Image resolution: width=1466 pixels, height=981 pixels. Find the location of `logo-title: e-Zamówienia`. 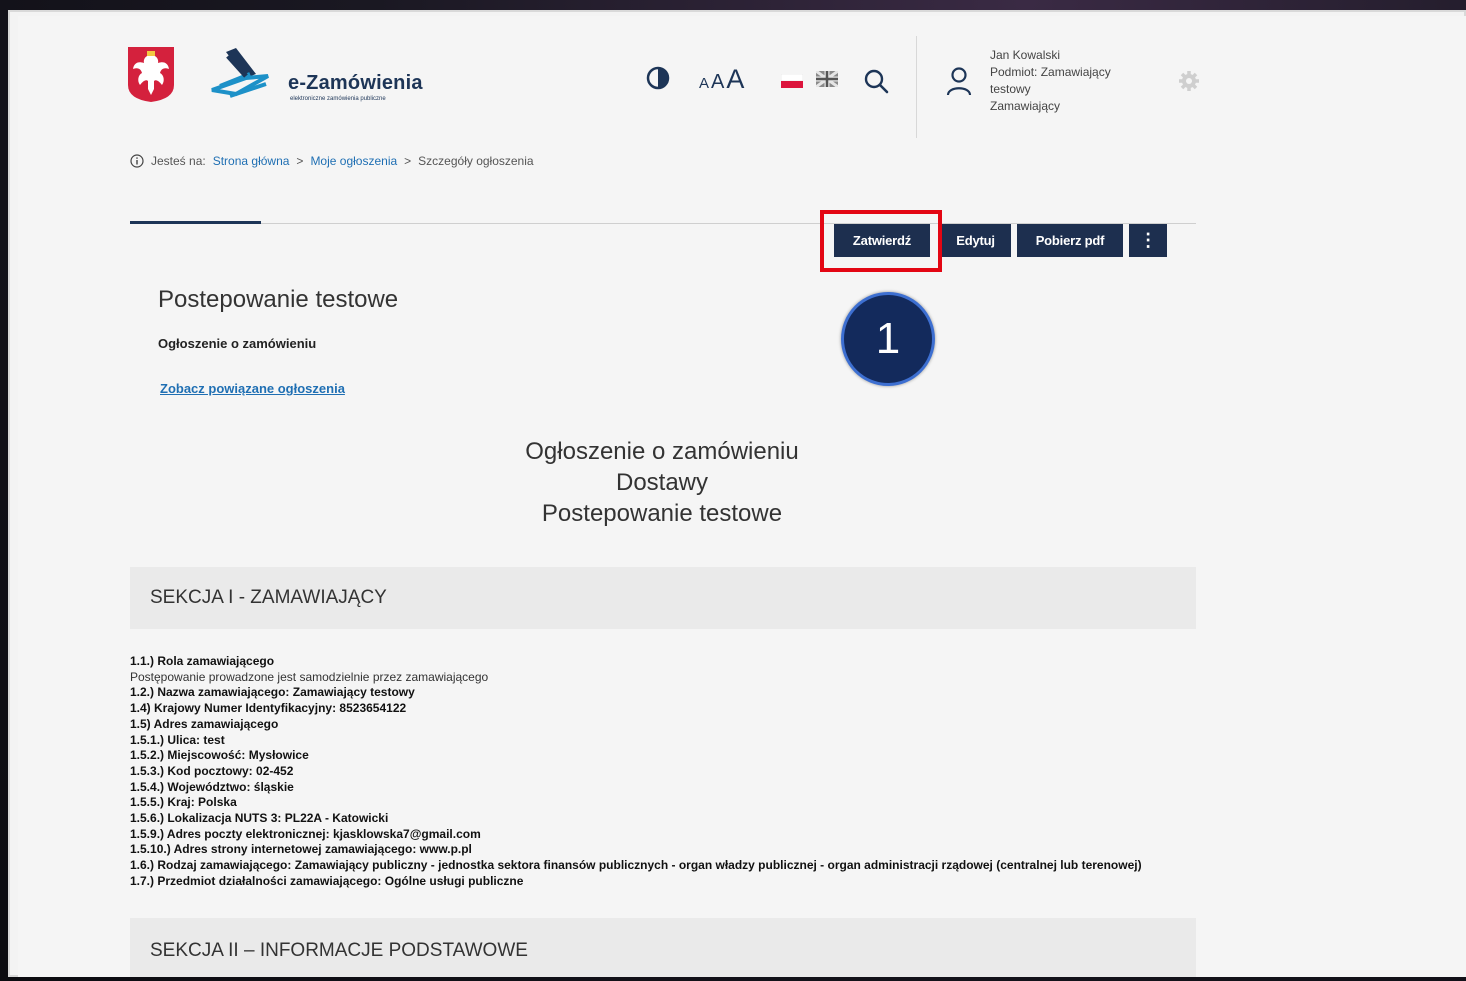

logo-title: e-Zamówienia is located at coordinates (355, 83).